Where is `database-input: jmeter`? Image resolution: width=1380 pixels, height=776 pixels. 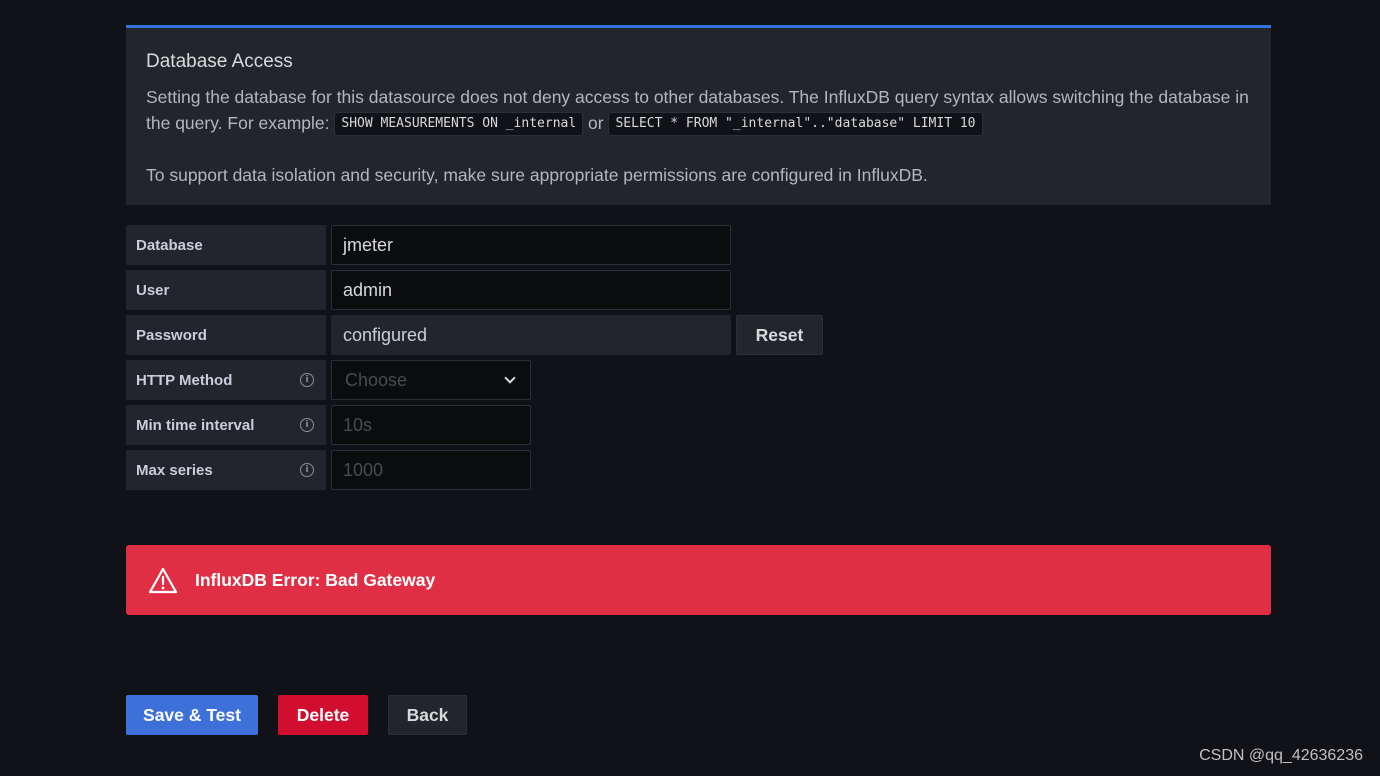 database-input: jmeter is located at coordinates (531, 245).